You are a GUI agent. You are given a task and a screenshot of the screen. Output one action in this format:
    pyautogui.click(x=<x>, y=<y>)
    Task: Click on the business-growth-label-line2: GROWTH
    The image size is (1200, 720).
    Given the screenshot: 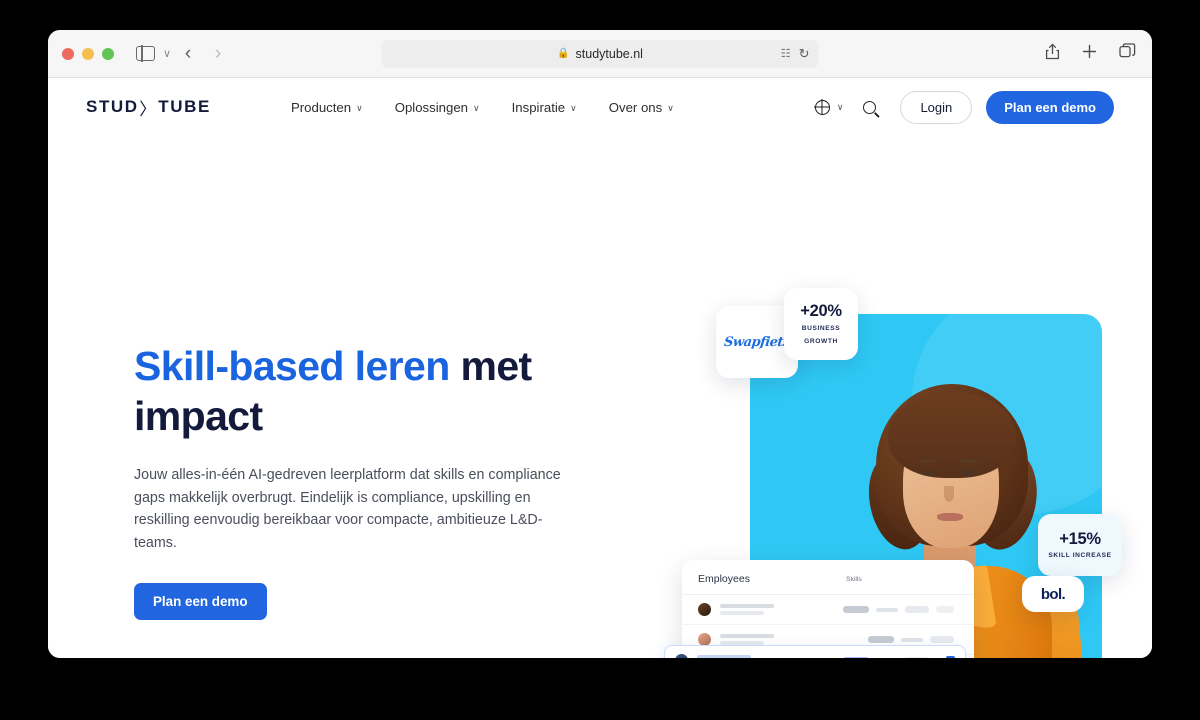 What is the action you would take?
    pyautogui.click(x=821, y=341)
    